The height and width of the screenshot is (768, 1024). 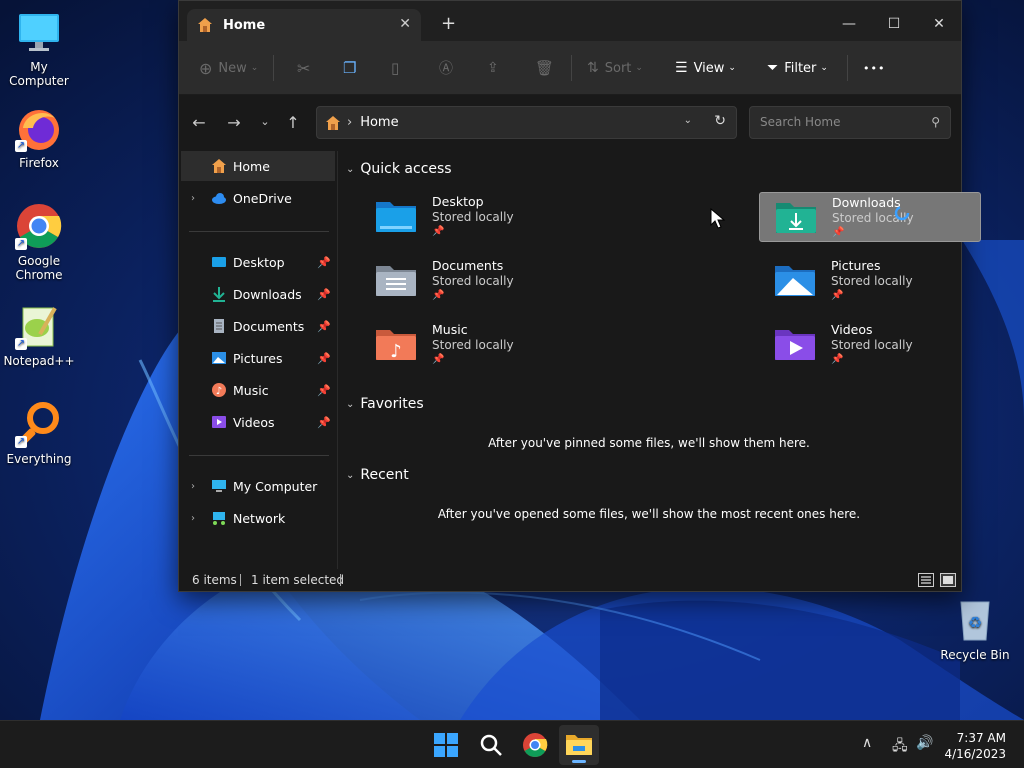 What do you see at coordinates (471, 281) in the screenshot?
I see `quick-access-documents: Documents Stored locally 📌` at bounding box center [471, 281].